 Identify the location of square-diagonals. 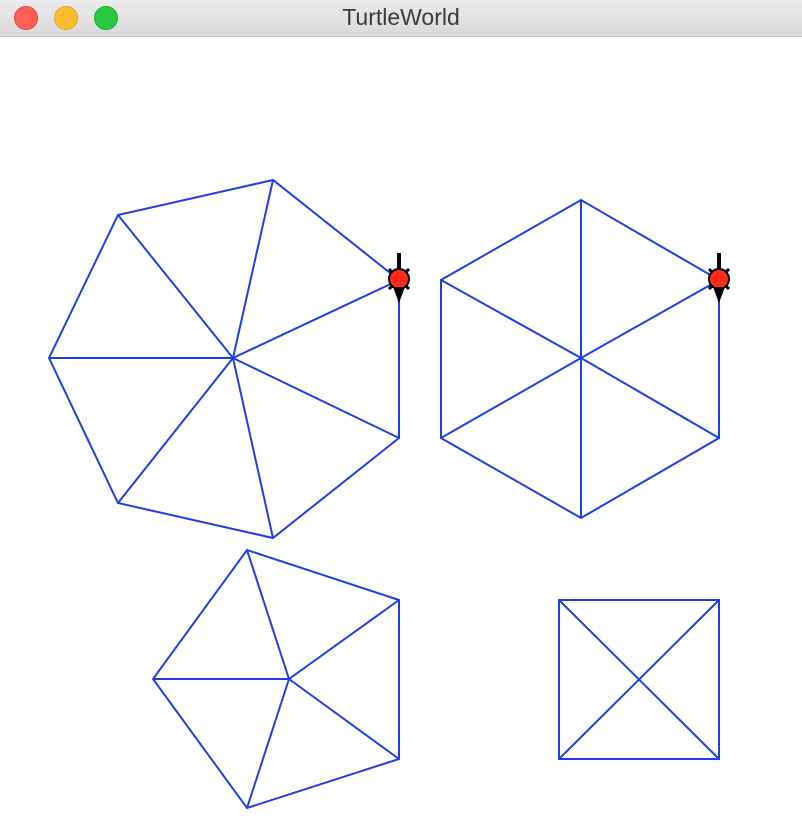
(639, 679).